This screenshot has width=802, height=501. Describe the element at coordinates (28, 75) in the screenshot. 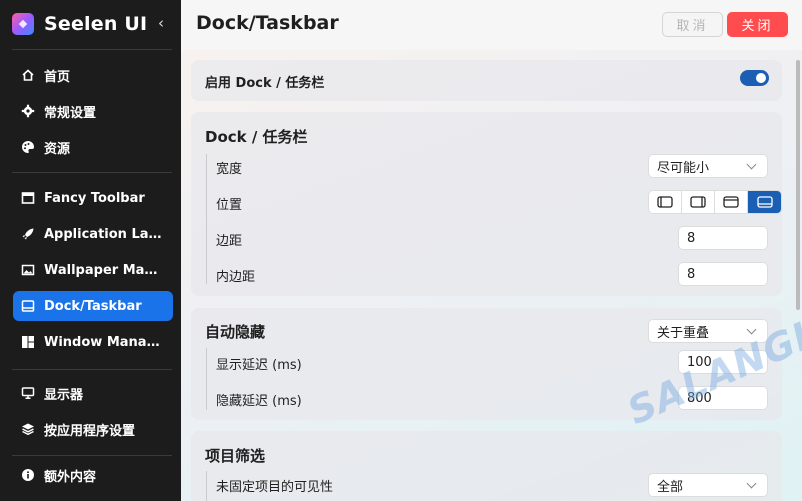

I see `home-icon` at that location.